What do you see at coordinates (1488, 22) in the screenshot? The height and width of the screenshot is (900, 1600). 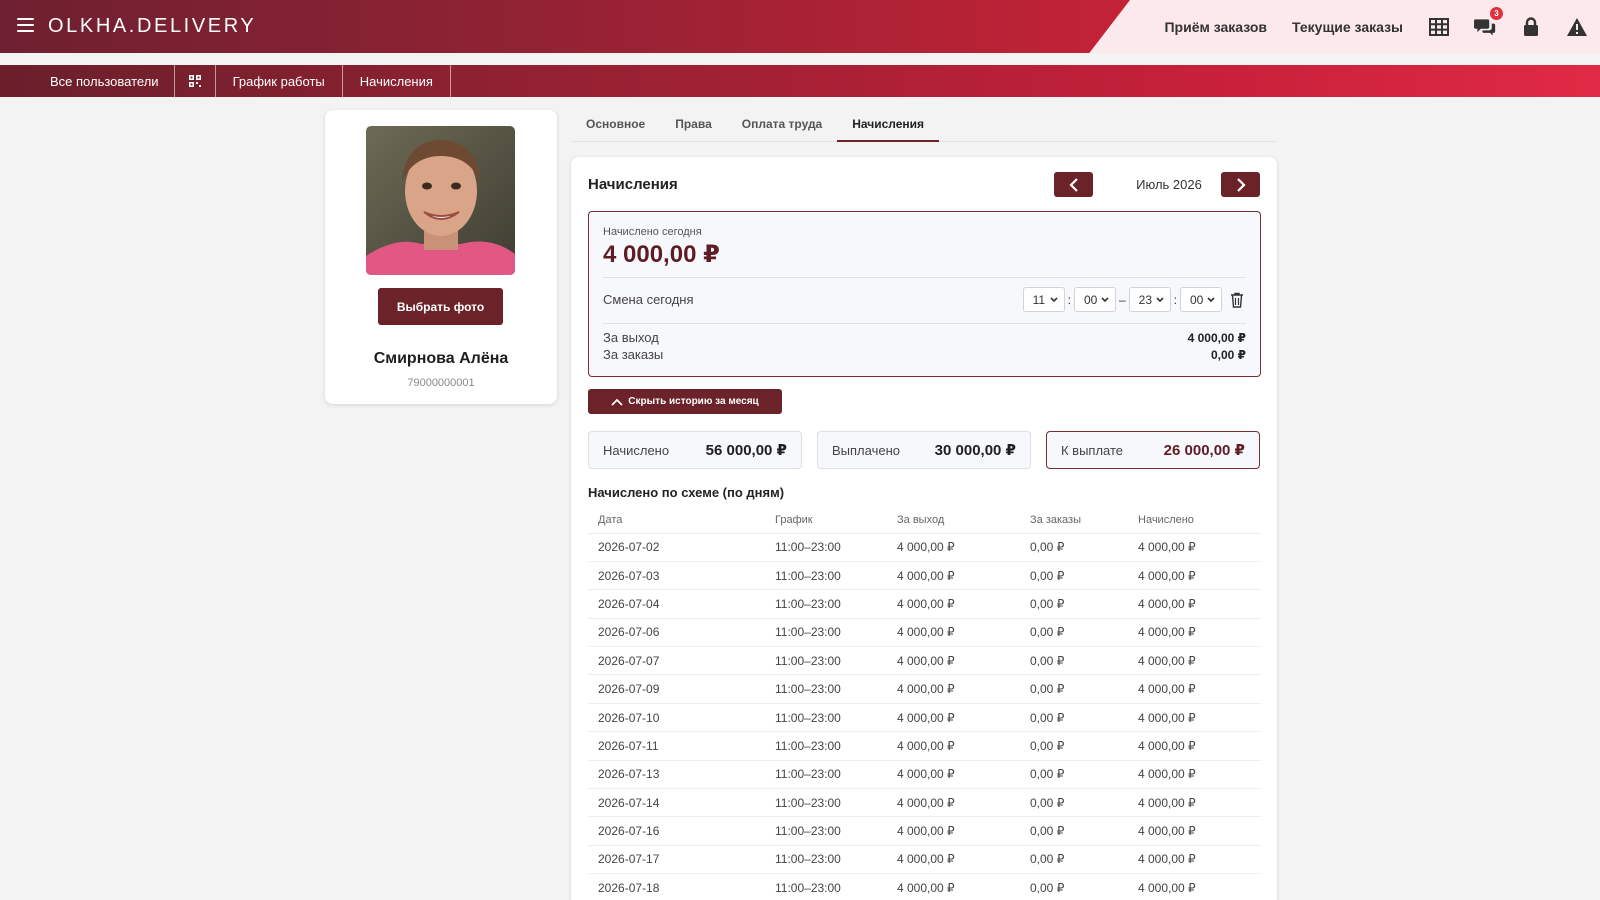 I see `chat-icon: 3` at bounding box center [1488, 22].